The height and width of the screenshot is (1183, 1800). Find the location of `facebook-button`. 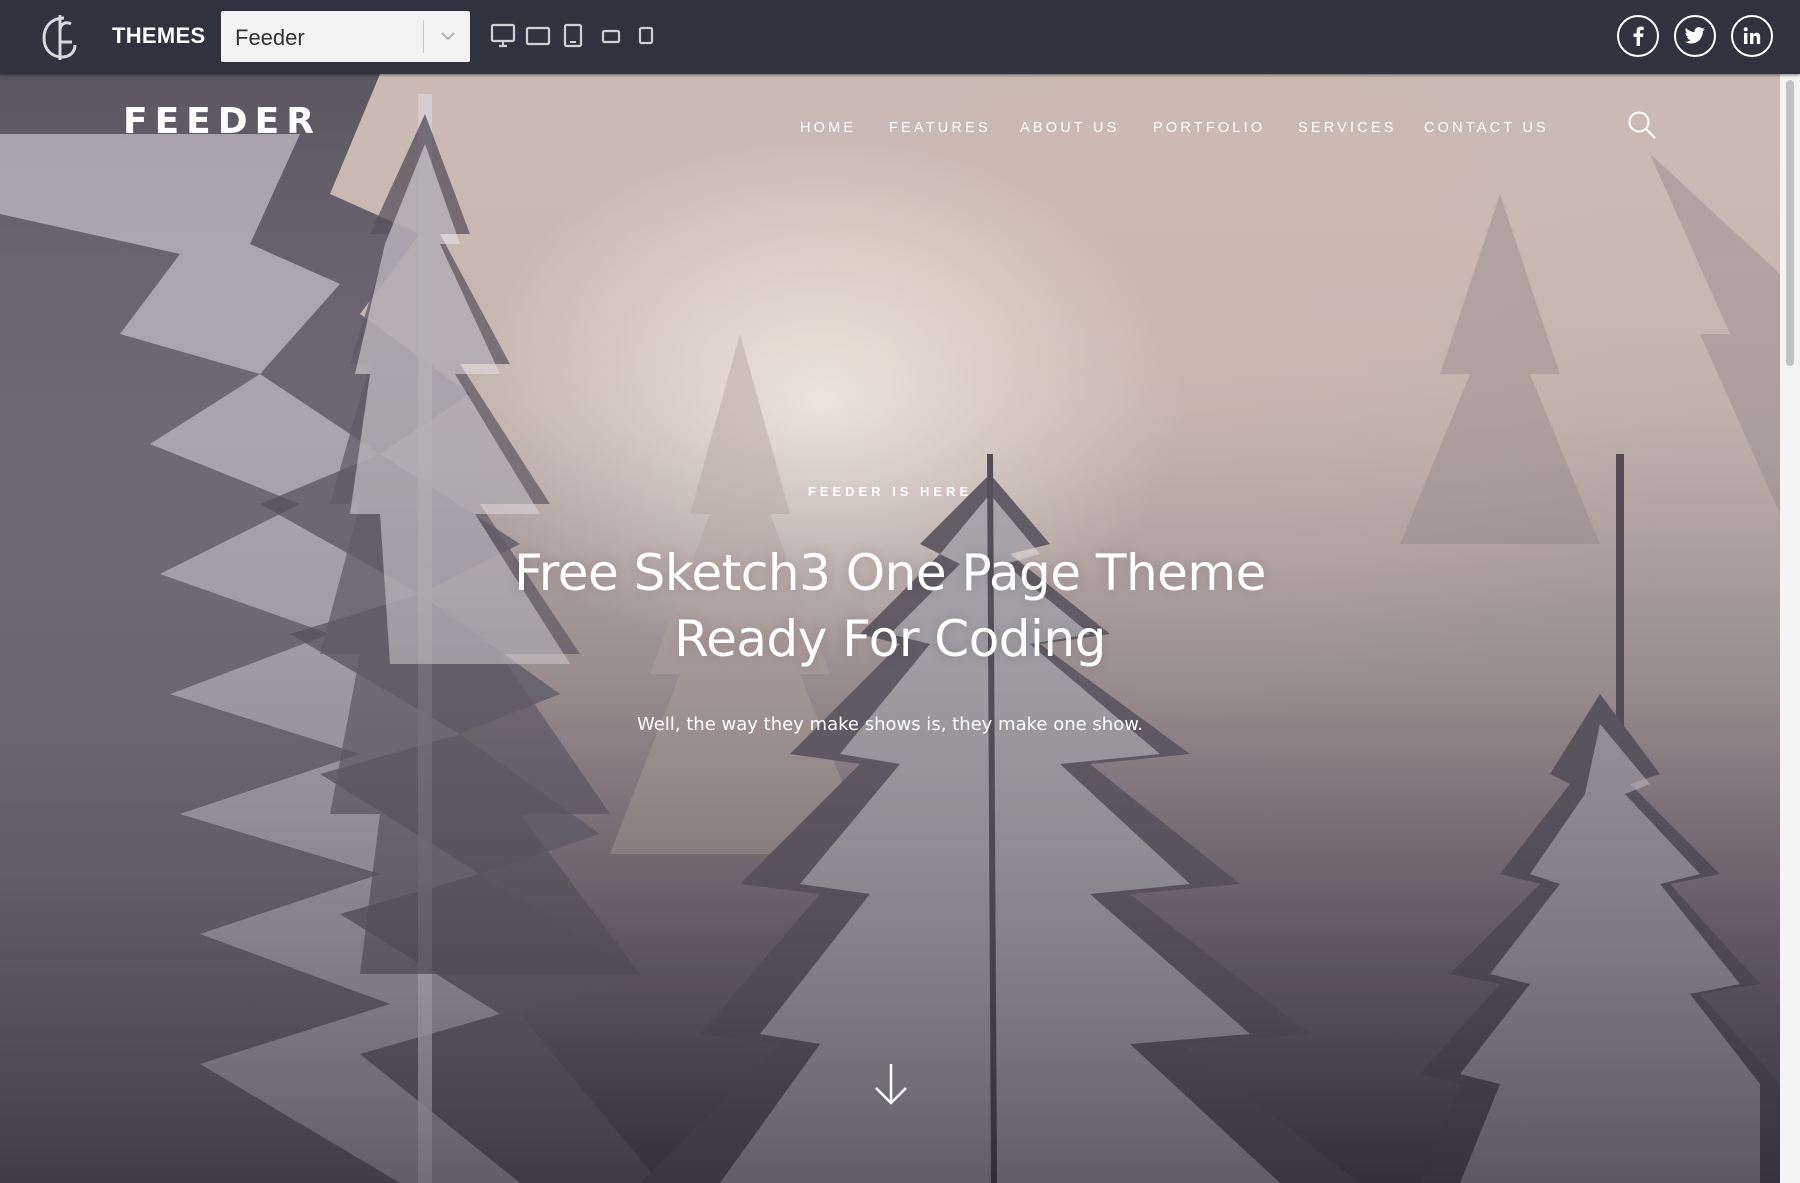

facebook-button is located at coordinates (1638, 36).